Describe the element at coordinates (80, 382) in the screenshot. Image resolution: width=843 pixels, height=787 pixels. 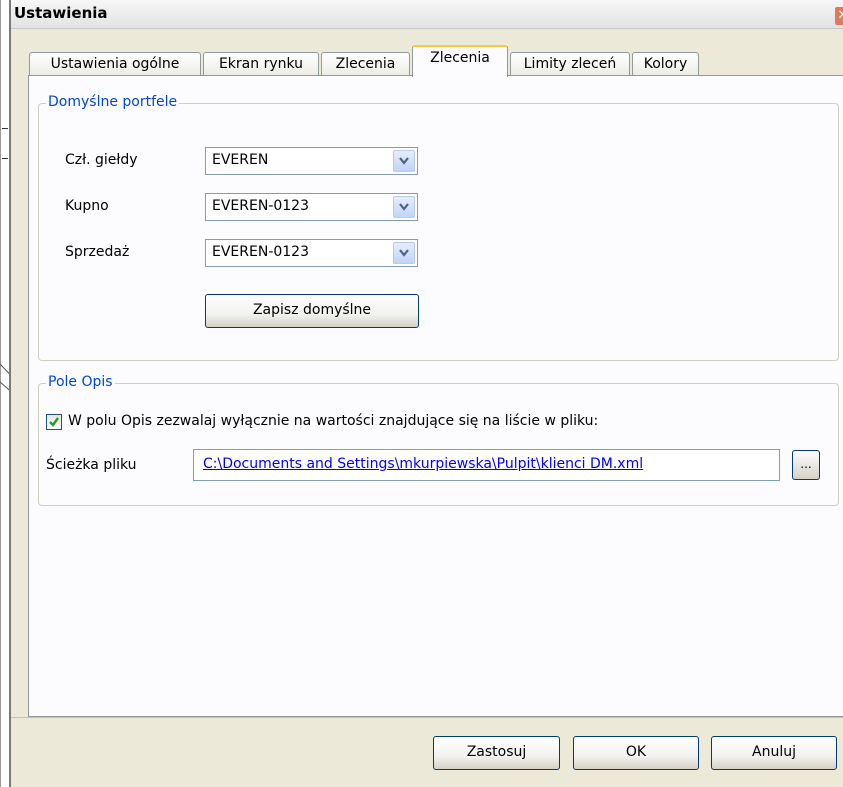
I see `group-legend: Pole Opis` at that location.